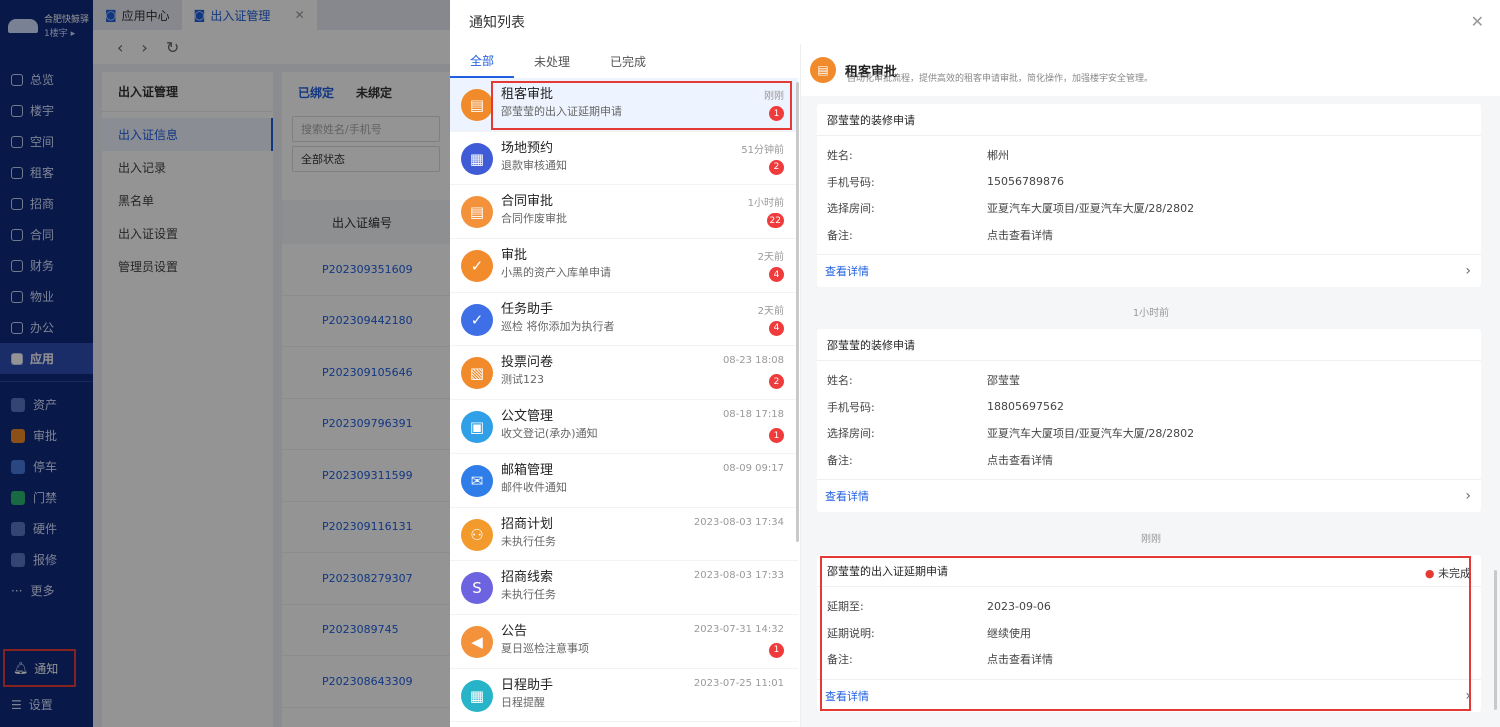 The width and height of the screenshot is (1500, 727). Describe the element at coordinates (624, 320) in the screenshot. I see `notification-item: ✓ 任务助手巡检 将你添加为执行者 2天前 4` at that location.